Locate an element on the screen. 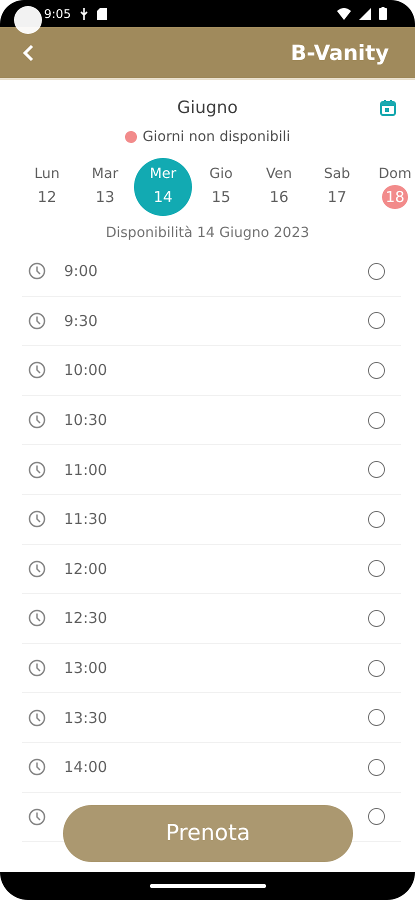 The width and height of the screenshot is (415, 900). slot-time: 11:30 is located at coordinates (86, 519).